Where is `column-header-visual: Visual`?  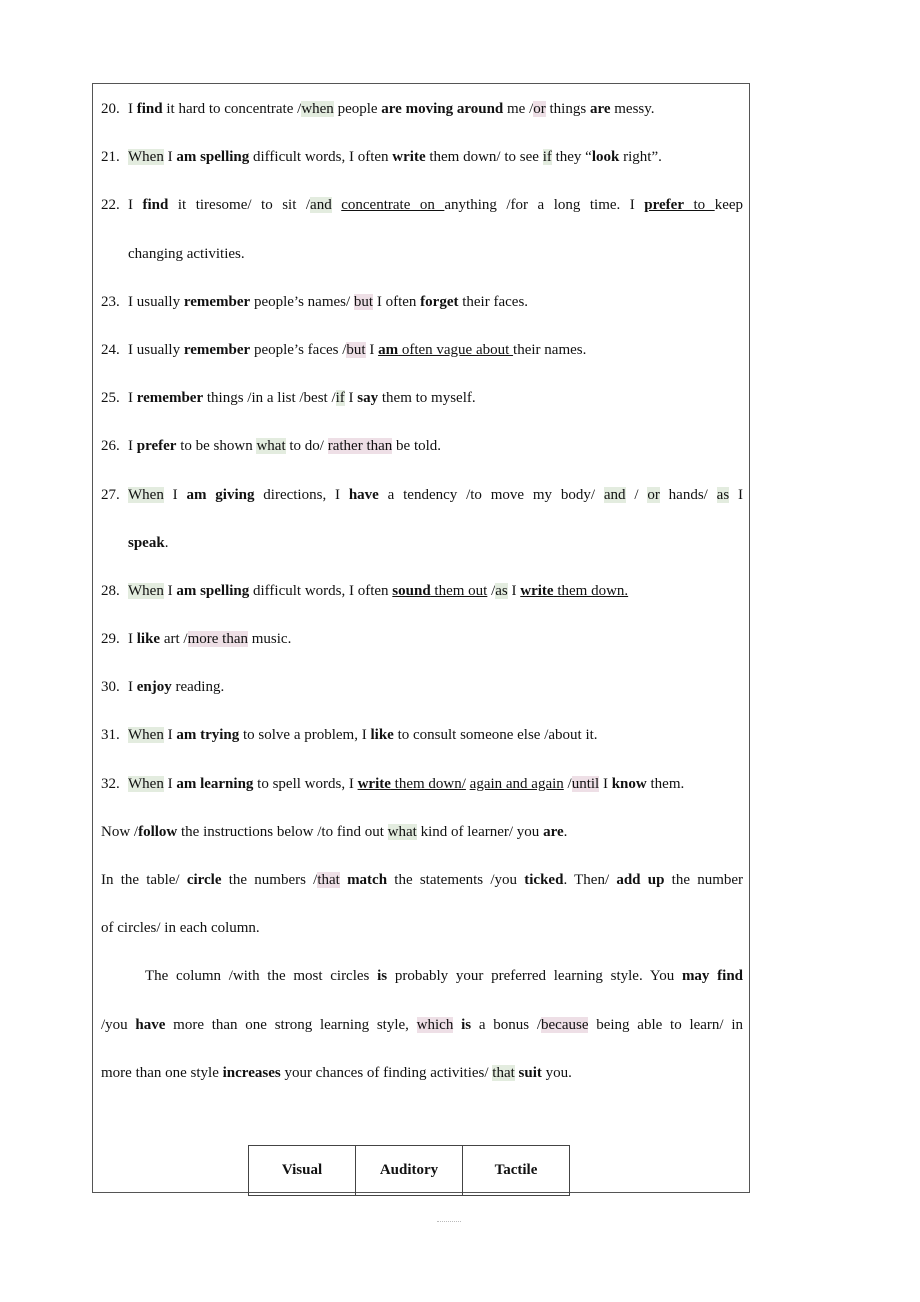
column-header-visual: Visual is located at coordinates (302, 1170).